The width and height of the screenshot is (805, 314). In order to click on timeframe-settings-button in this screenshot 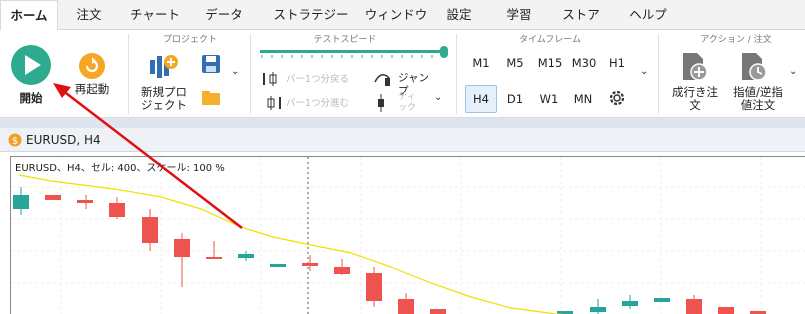, I will do `click(617, 99)`.